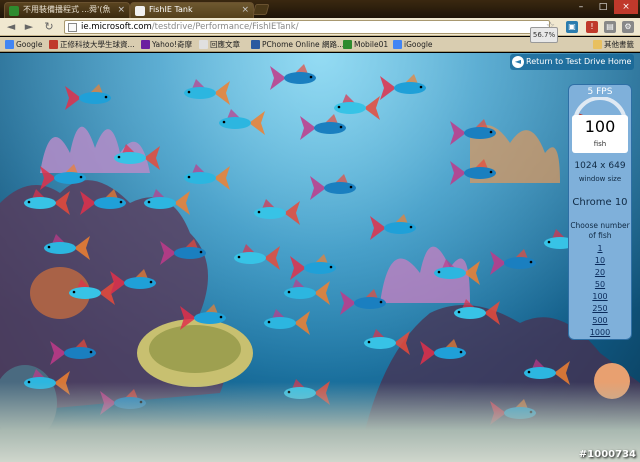 The image size is (640, 462). Describe the element at coordinates (628, 27) in the screenshot. I see `wrench-icon: ⚙` at that location.